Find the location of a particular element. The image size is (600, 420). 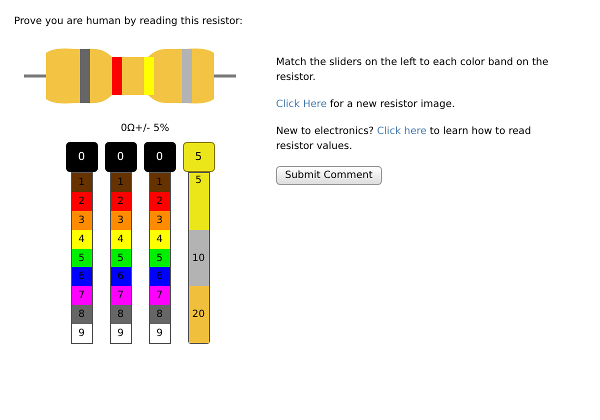

new-image-link: Click Here is located at coordinates (301, 104).